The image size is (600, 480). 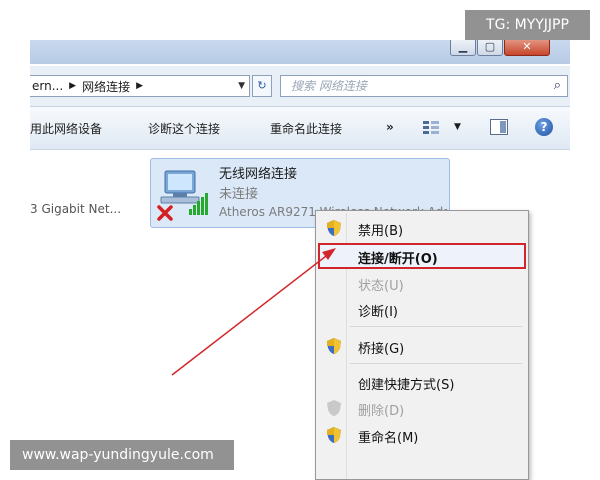 What do you see at coordinates (381, 286) in the screenshot?
I see `menu-item-label: 状态(U)` at bounding box center [381, 286].